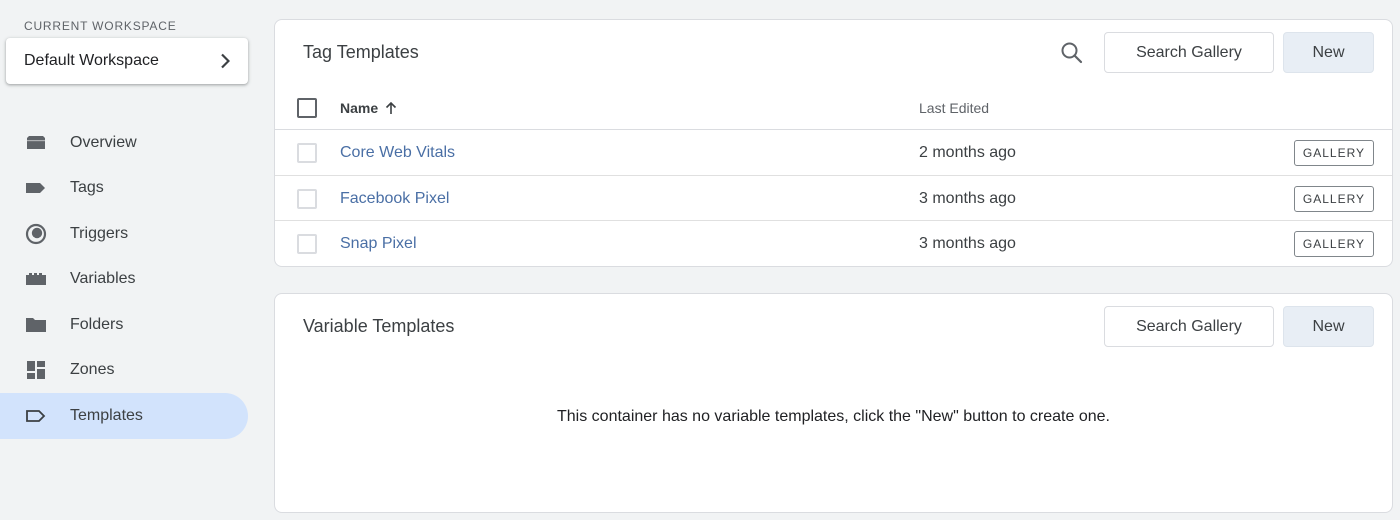  I want to click on table-header: Name Last Edited, so click(833, 108).